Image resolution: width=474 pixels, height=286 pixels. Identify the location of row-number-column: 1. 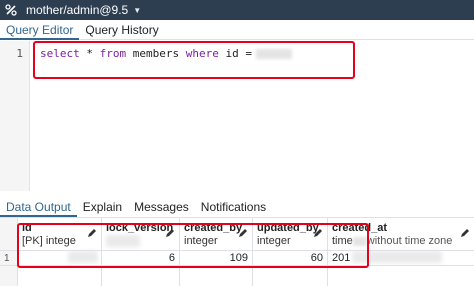
(9, 252).